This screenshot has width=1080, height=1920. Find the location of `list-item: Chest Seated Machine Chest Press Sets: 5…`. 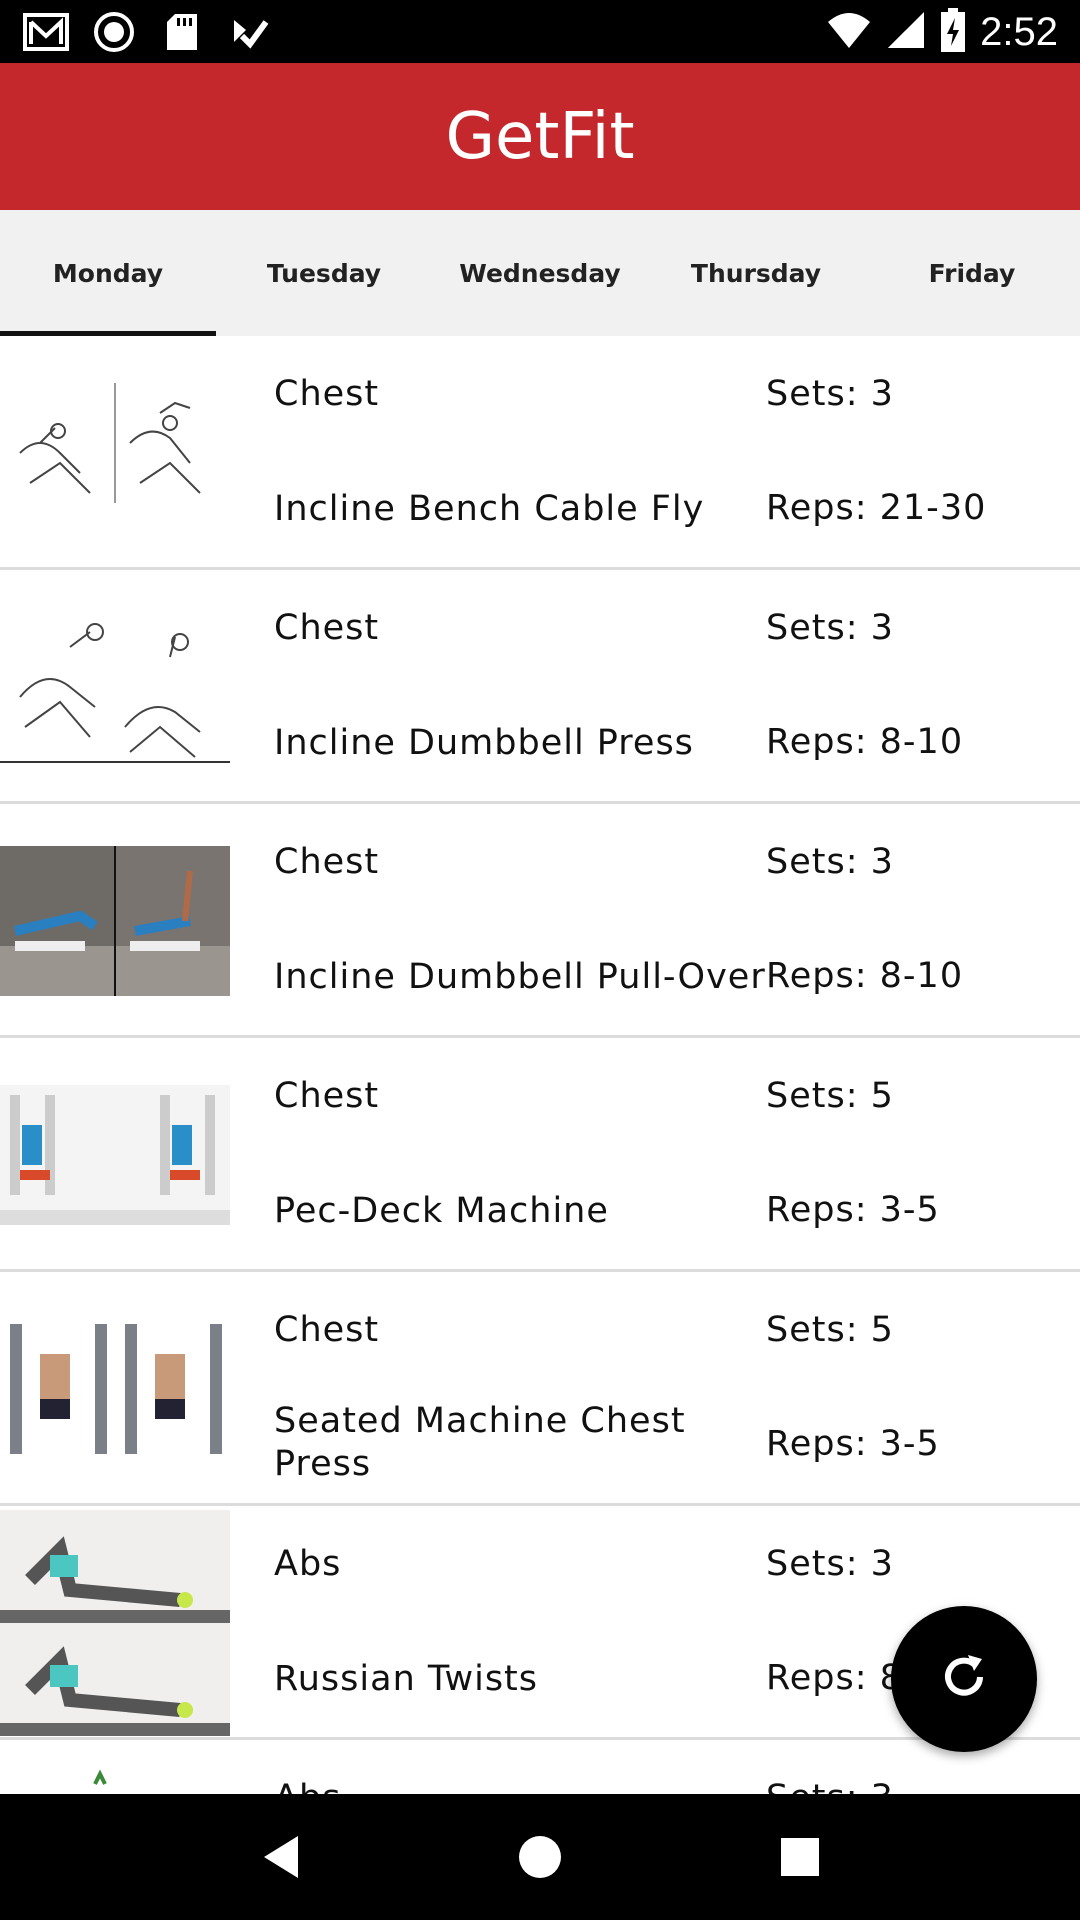

list-item: Chest Seated Machine Chest Press Sets: 5… is located at coordinates (540, 1389).